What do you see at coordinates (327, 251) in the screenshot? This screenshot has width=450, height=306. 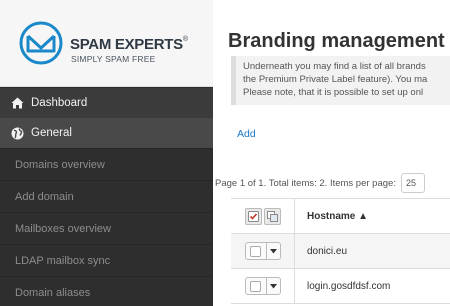 I see `hostname-cell: donici.eu` at bounding box center [327, 251].